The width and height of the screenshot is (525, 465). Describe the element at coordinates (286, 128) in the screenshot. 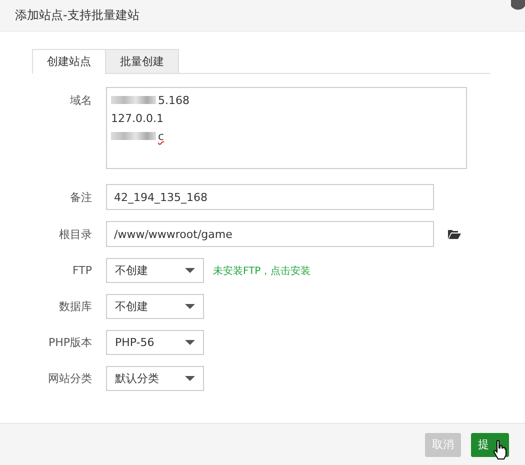

I see `domain-field: 5.168 127.0.0.1 c` at that location.